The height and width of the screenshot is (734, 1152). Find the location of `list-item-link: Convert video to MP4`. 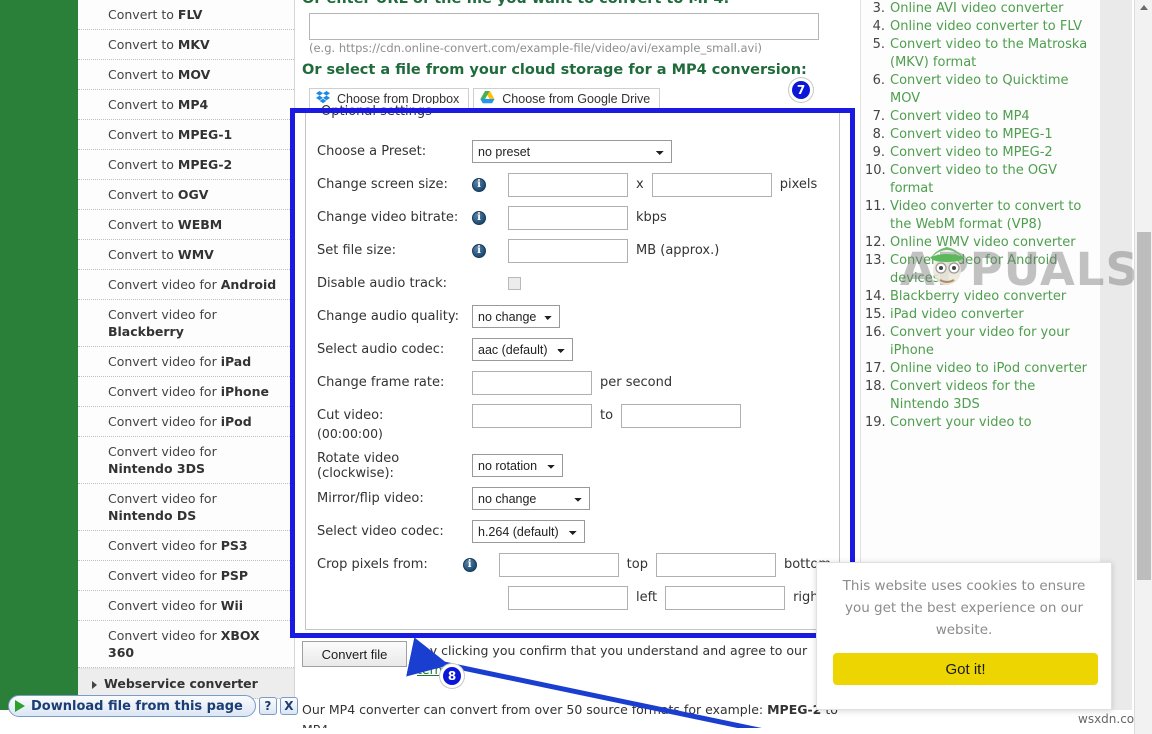

list-item-link: Convert video to MP4 is located at coordinates (960, 117).